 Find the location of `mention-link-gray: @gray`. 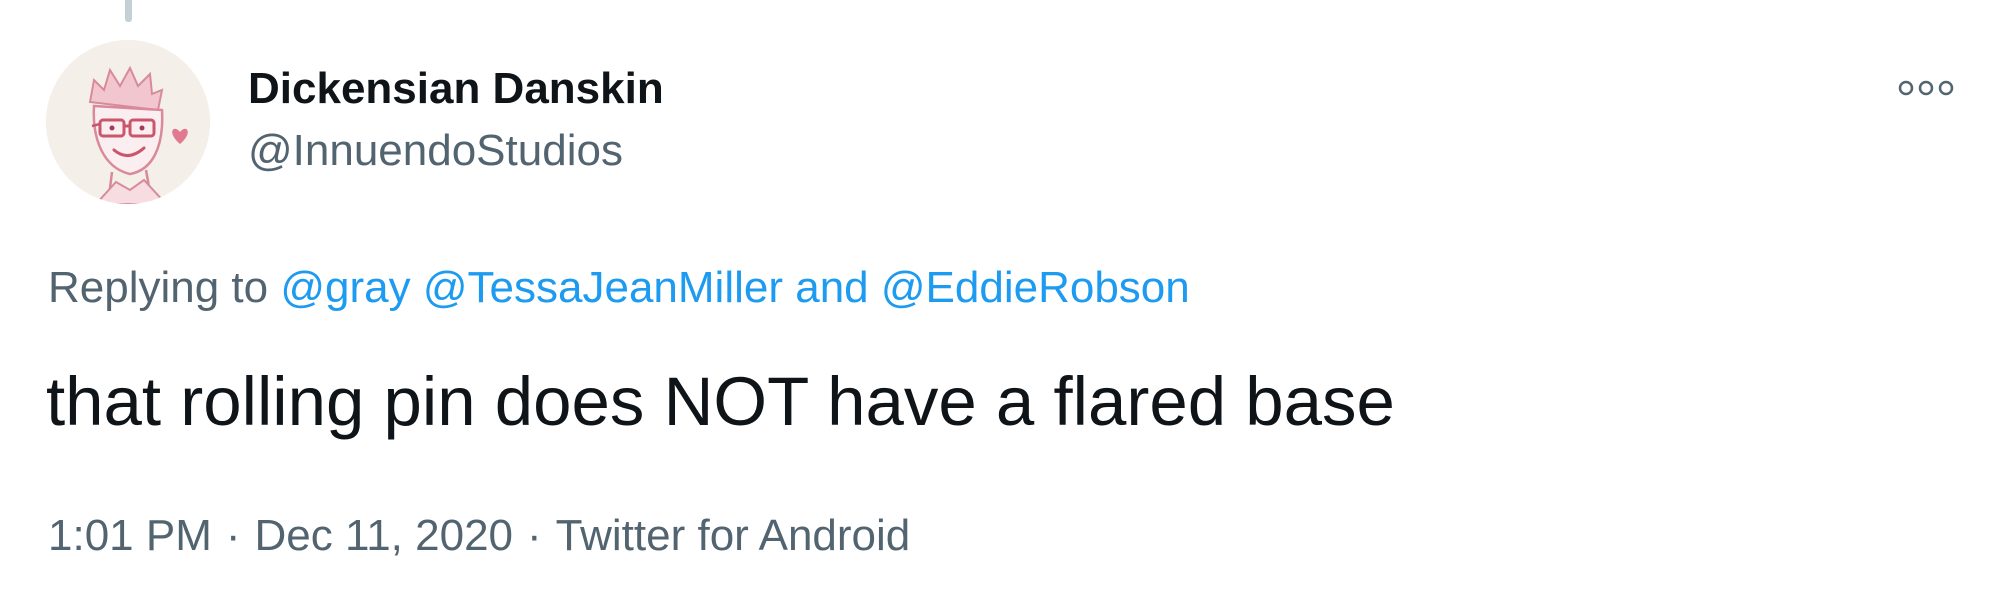

mention-link-gray: @gray is located at coordinates (345, 287).